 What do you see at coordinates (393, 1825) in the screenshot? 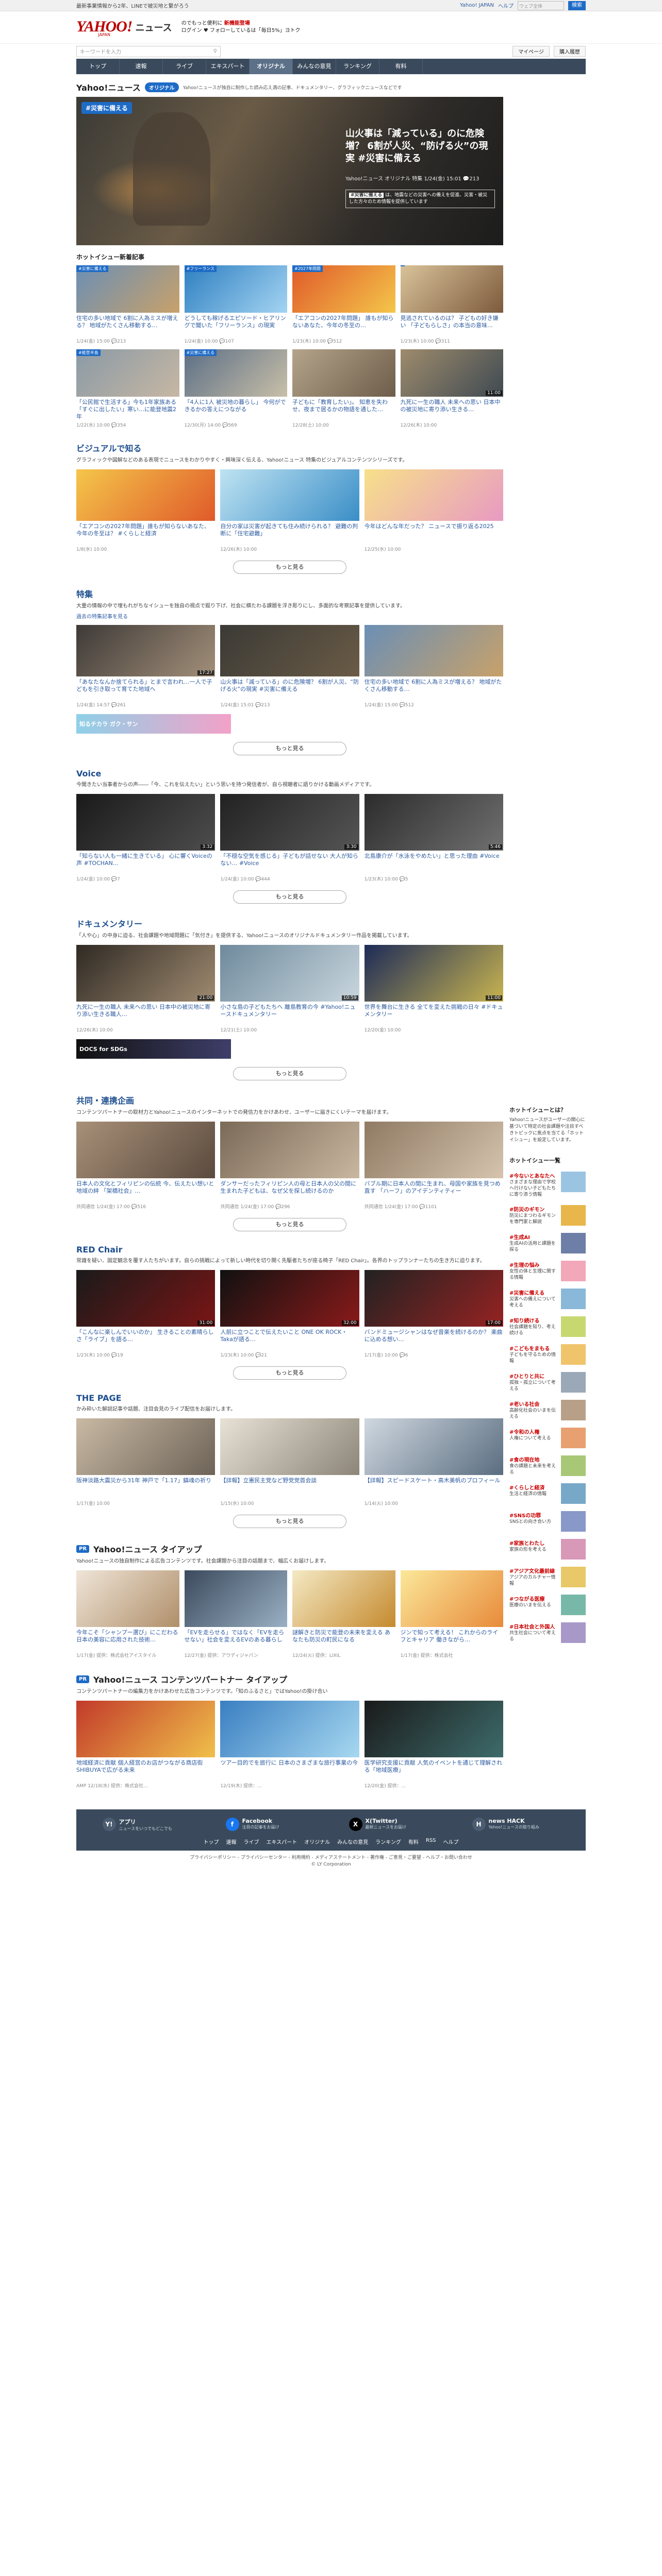
I see `footer-x-link: X X(Twitter) 最新ニュースをお届け` at bounding box center [393, 1825].